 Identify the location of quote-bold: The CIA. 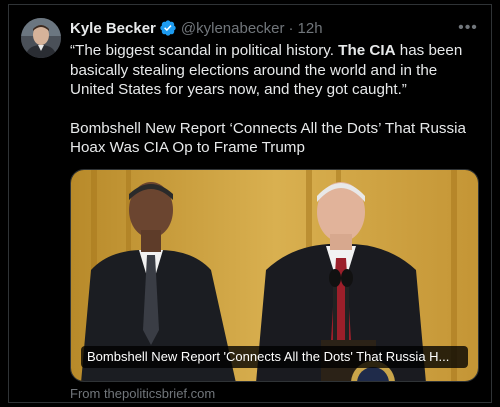
(367, 50).